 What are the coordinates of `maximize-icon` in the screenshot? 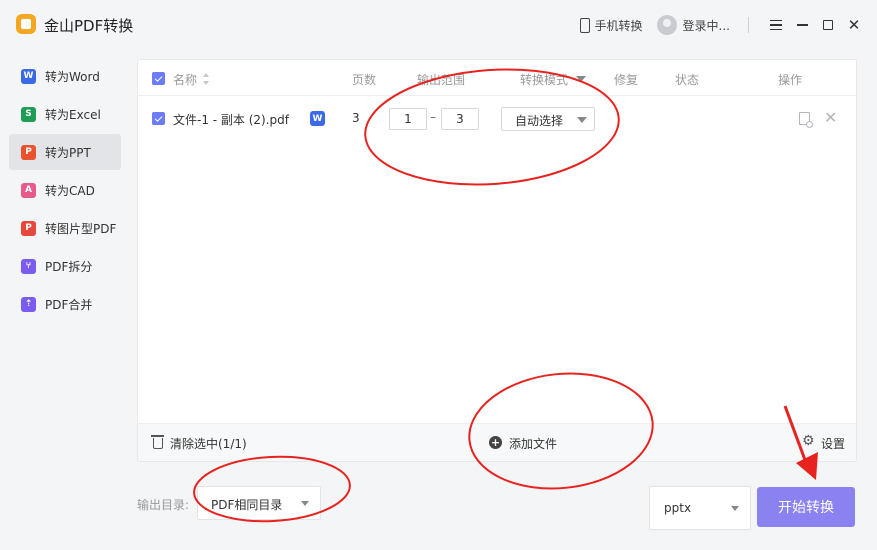 It's located at (828, 25).